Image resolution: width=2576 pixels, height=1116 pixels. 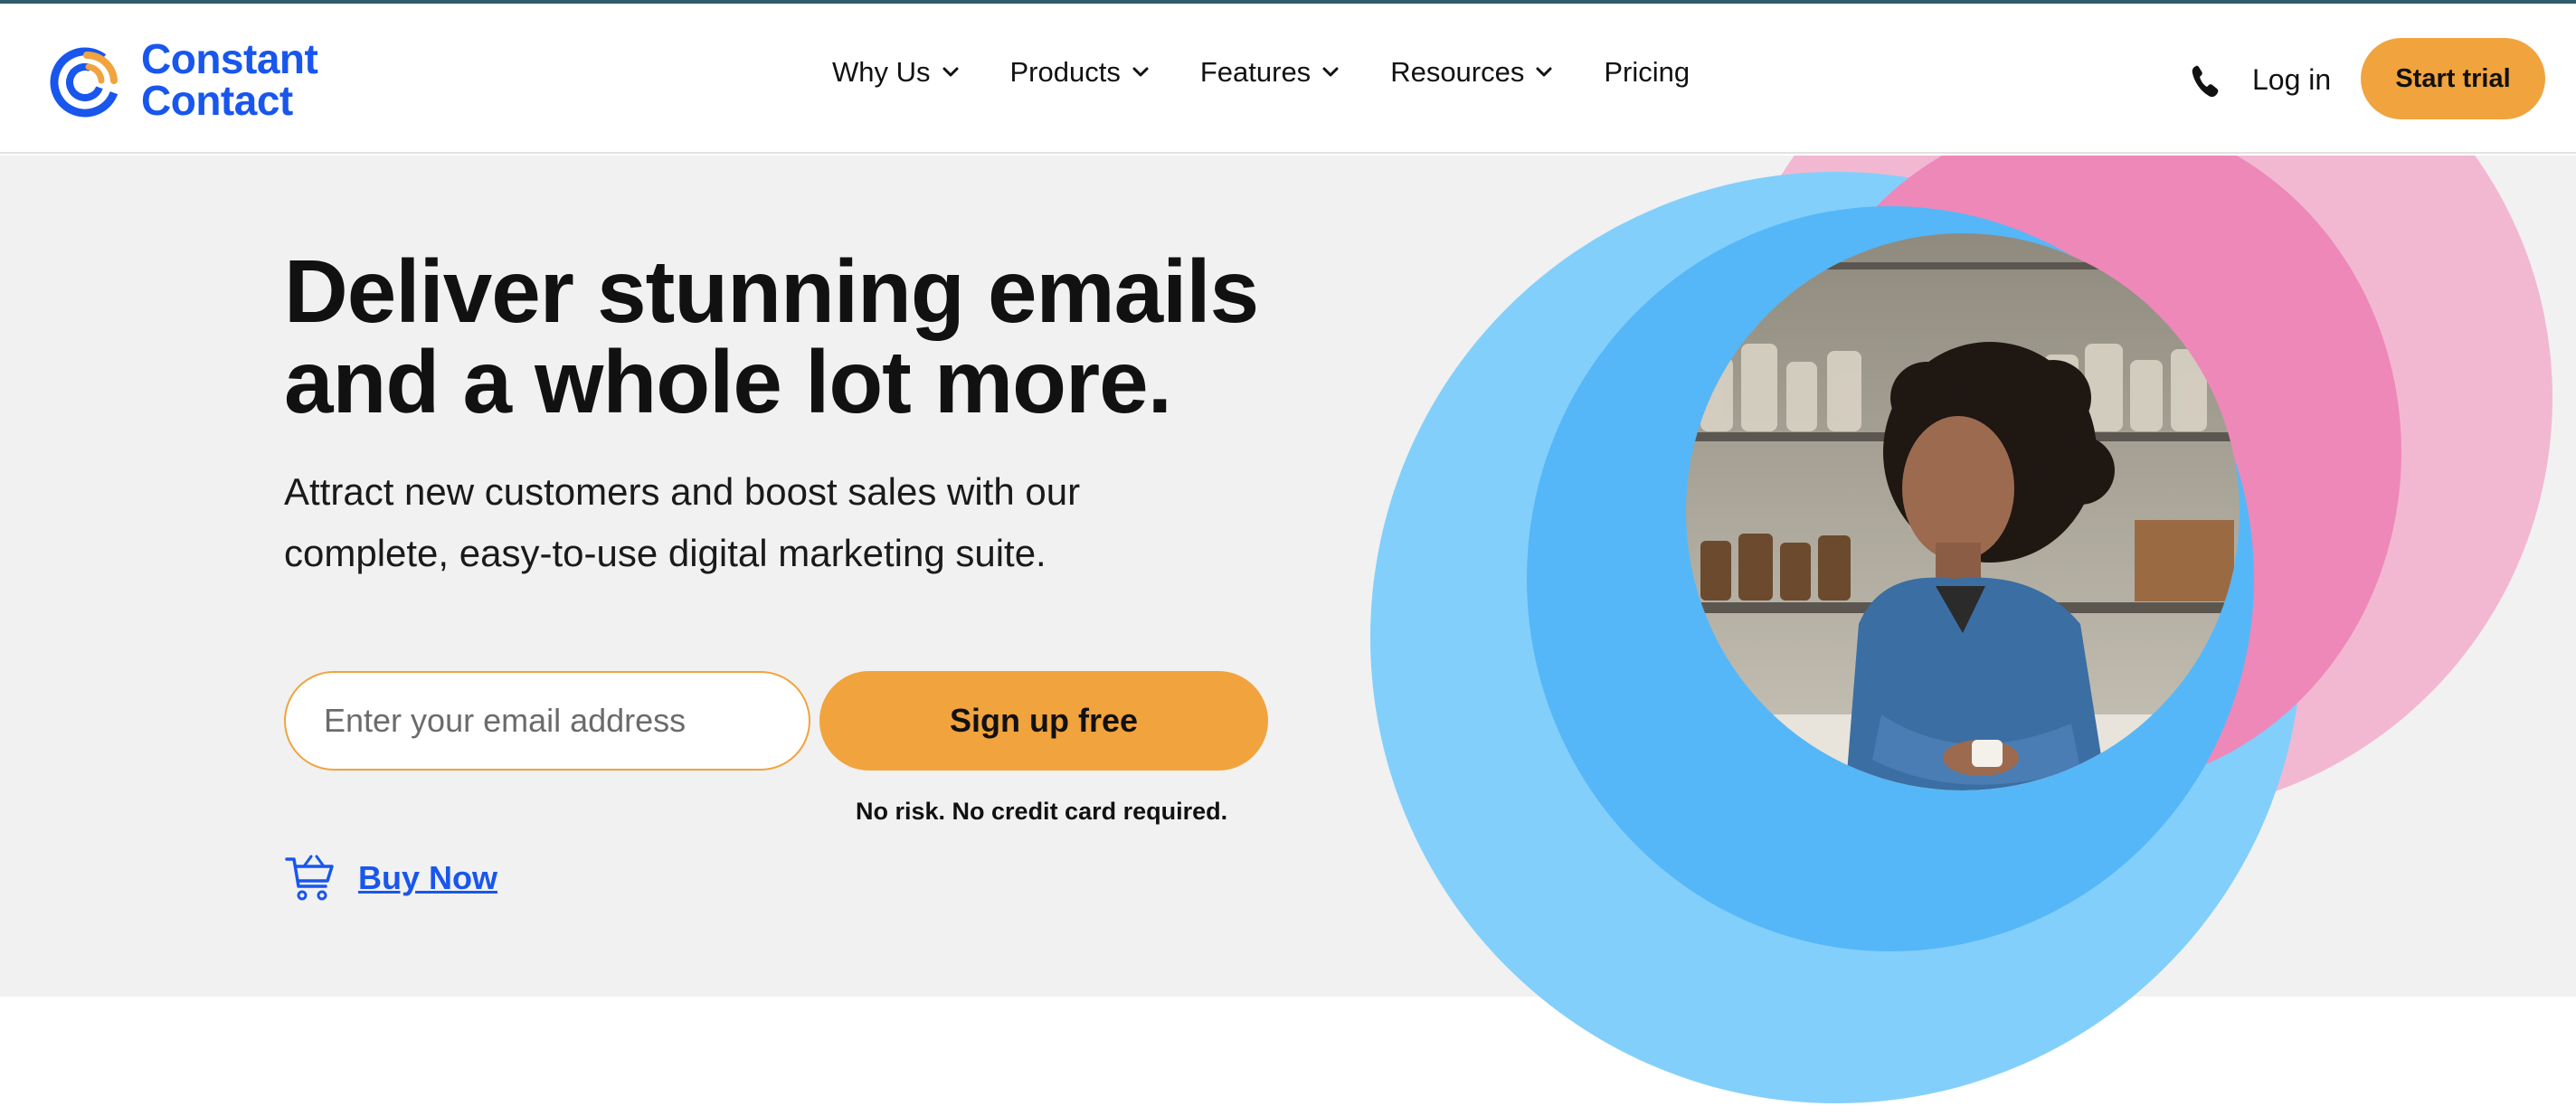 I want to click on brand-wordmark: Constant Contact, so click(x=230, y=79).